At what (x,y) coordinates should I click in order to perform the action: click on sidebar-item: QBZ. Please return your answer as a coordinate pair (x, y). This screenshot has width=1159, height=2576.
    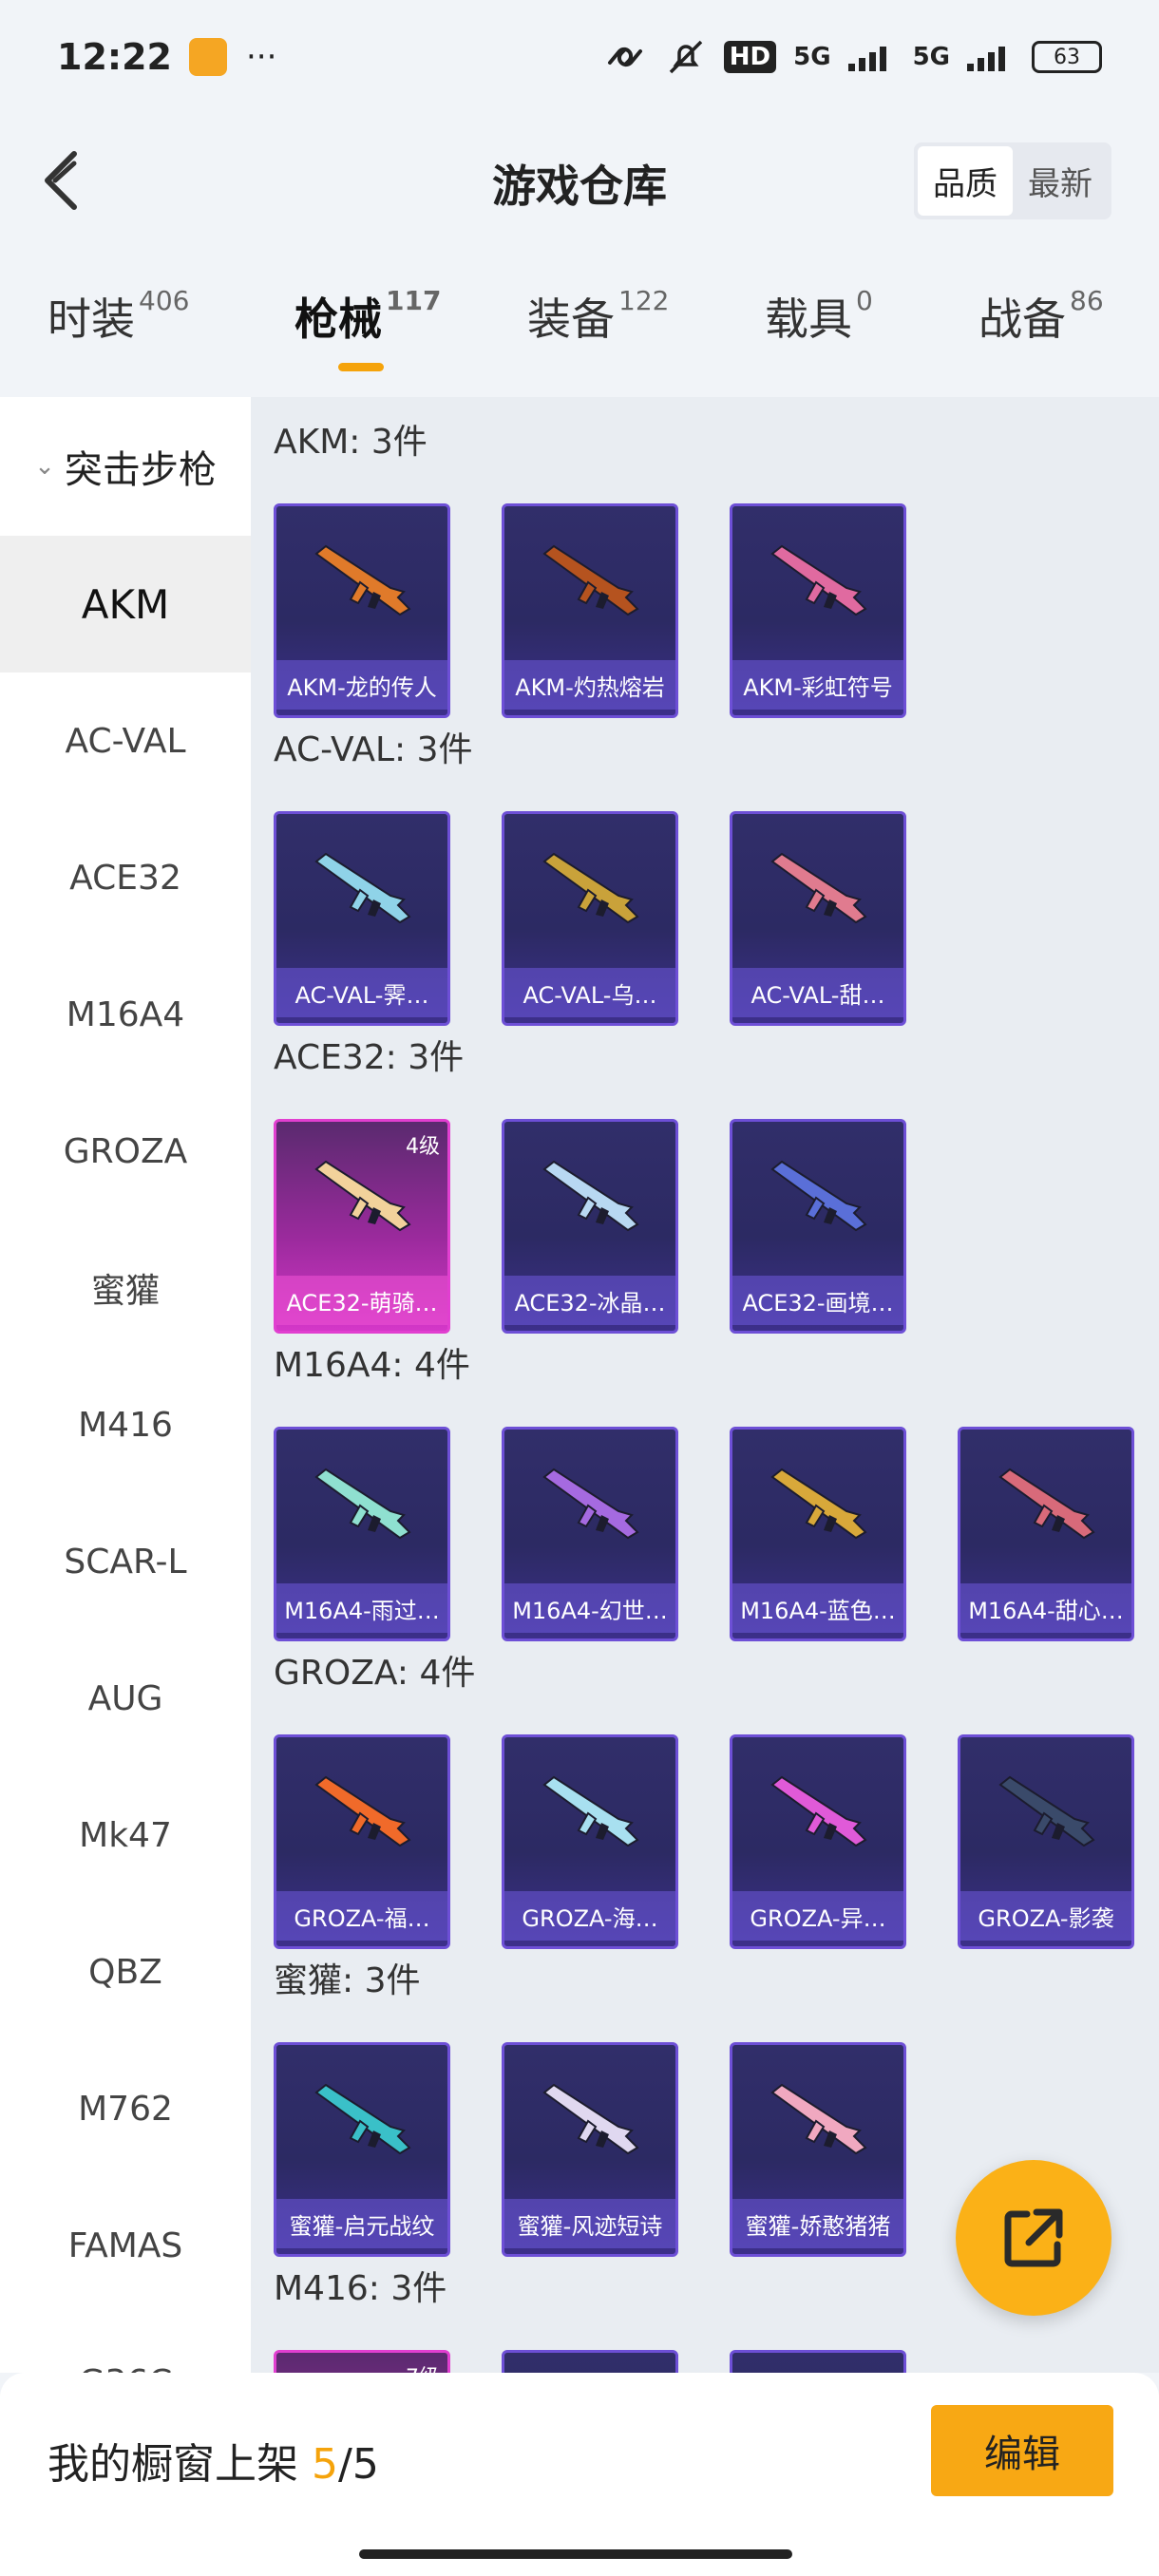
    Looking at the image, I should click on (125, 1972).